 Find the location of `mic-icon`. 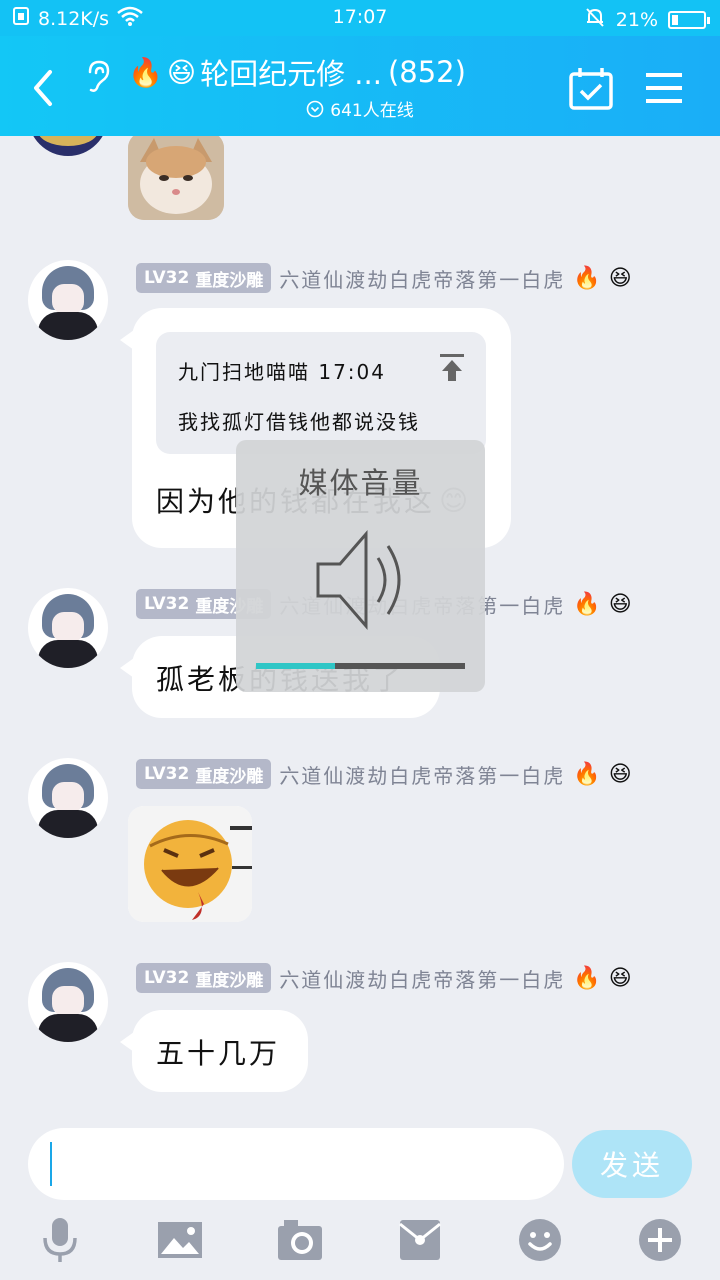

mic-icon is located at coordinates (60, 1240).